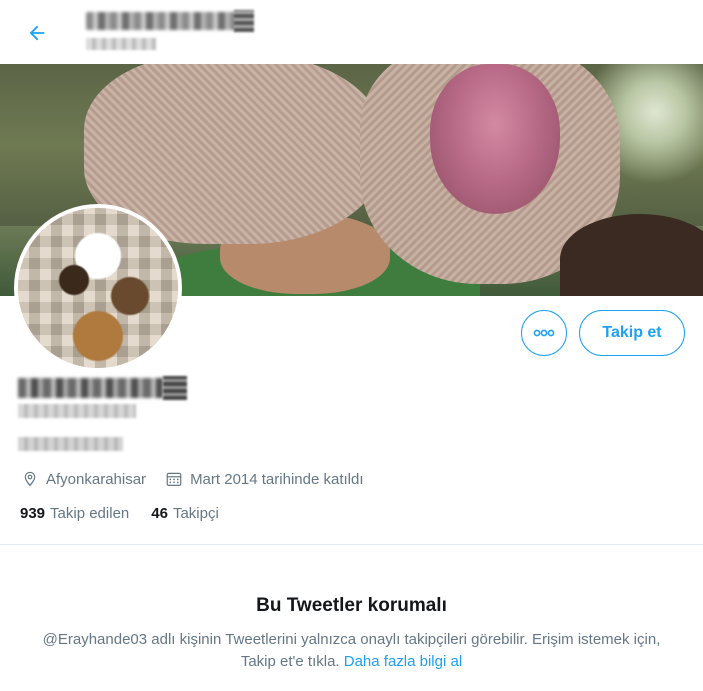 This screenshot has height=691, width=703. I want to click on profile-location: Afyonkarahisar, so click(83, 479).